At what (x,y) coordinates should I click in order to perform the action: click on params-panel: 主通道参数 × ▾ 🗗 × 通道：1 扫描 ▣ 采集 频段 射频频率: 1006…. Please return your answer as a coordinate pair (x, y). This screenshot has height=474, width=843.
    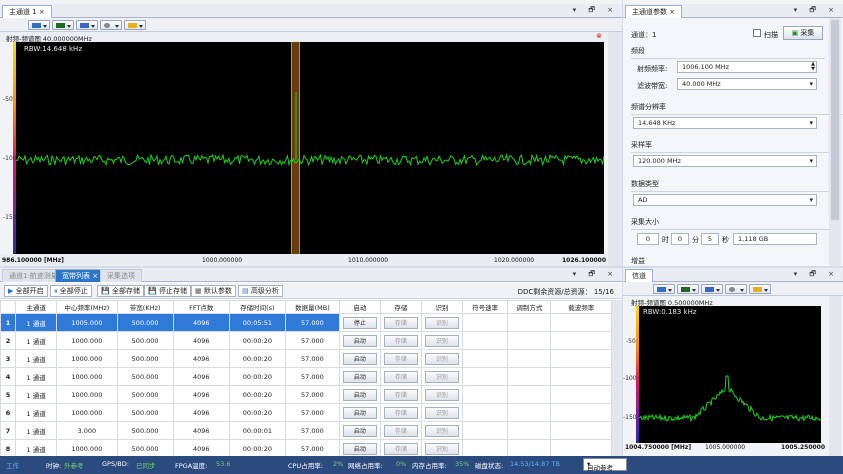
    Looking at the image, I should click on (733, 134).